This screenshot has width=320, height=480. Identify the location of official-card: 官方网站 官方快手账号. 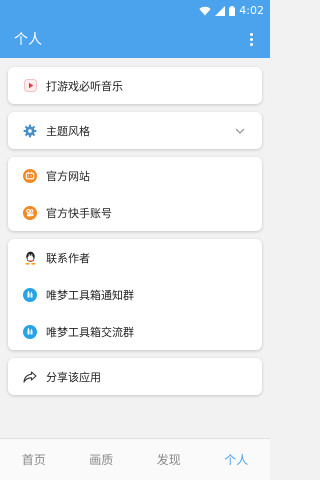
(135, 194).